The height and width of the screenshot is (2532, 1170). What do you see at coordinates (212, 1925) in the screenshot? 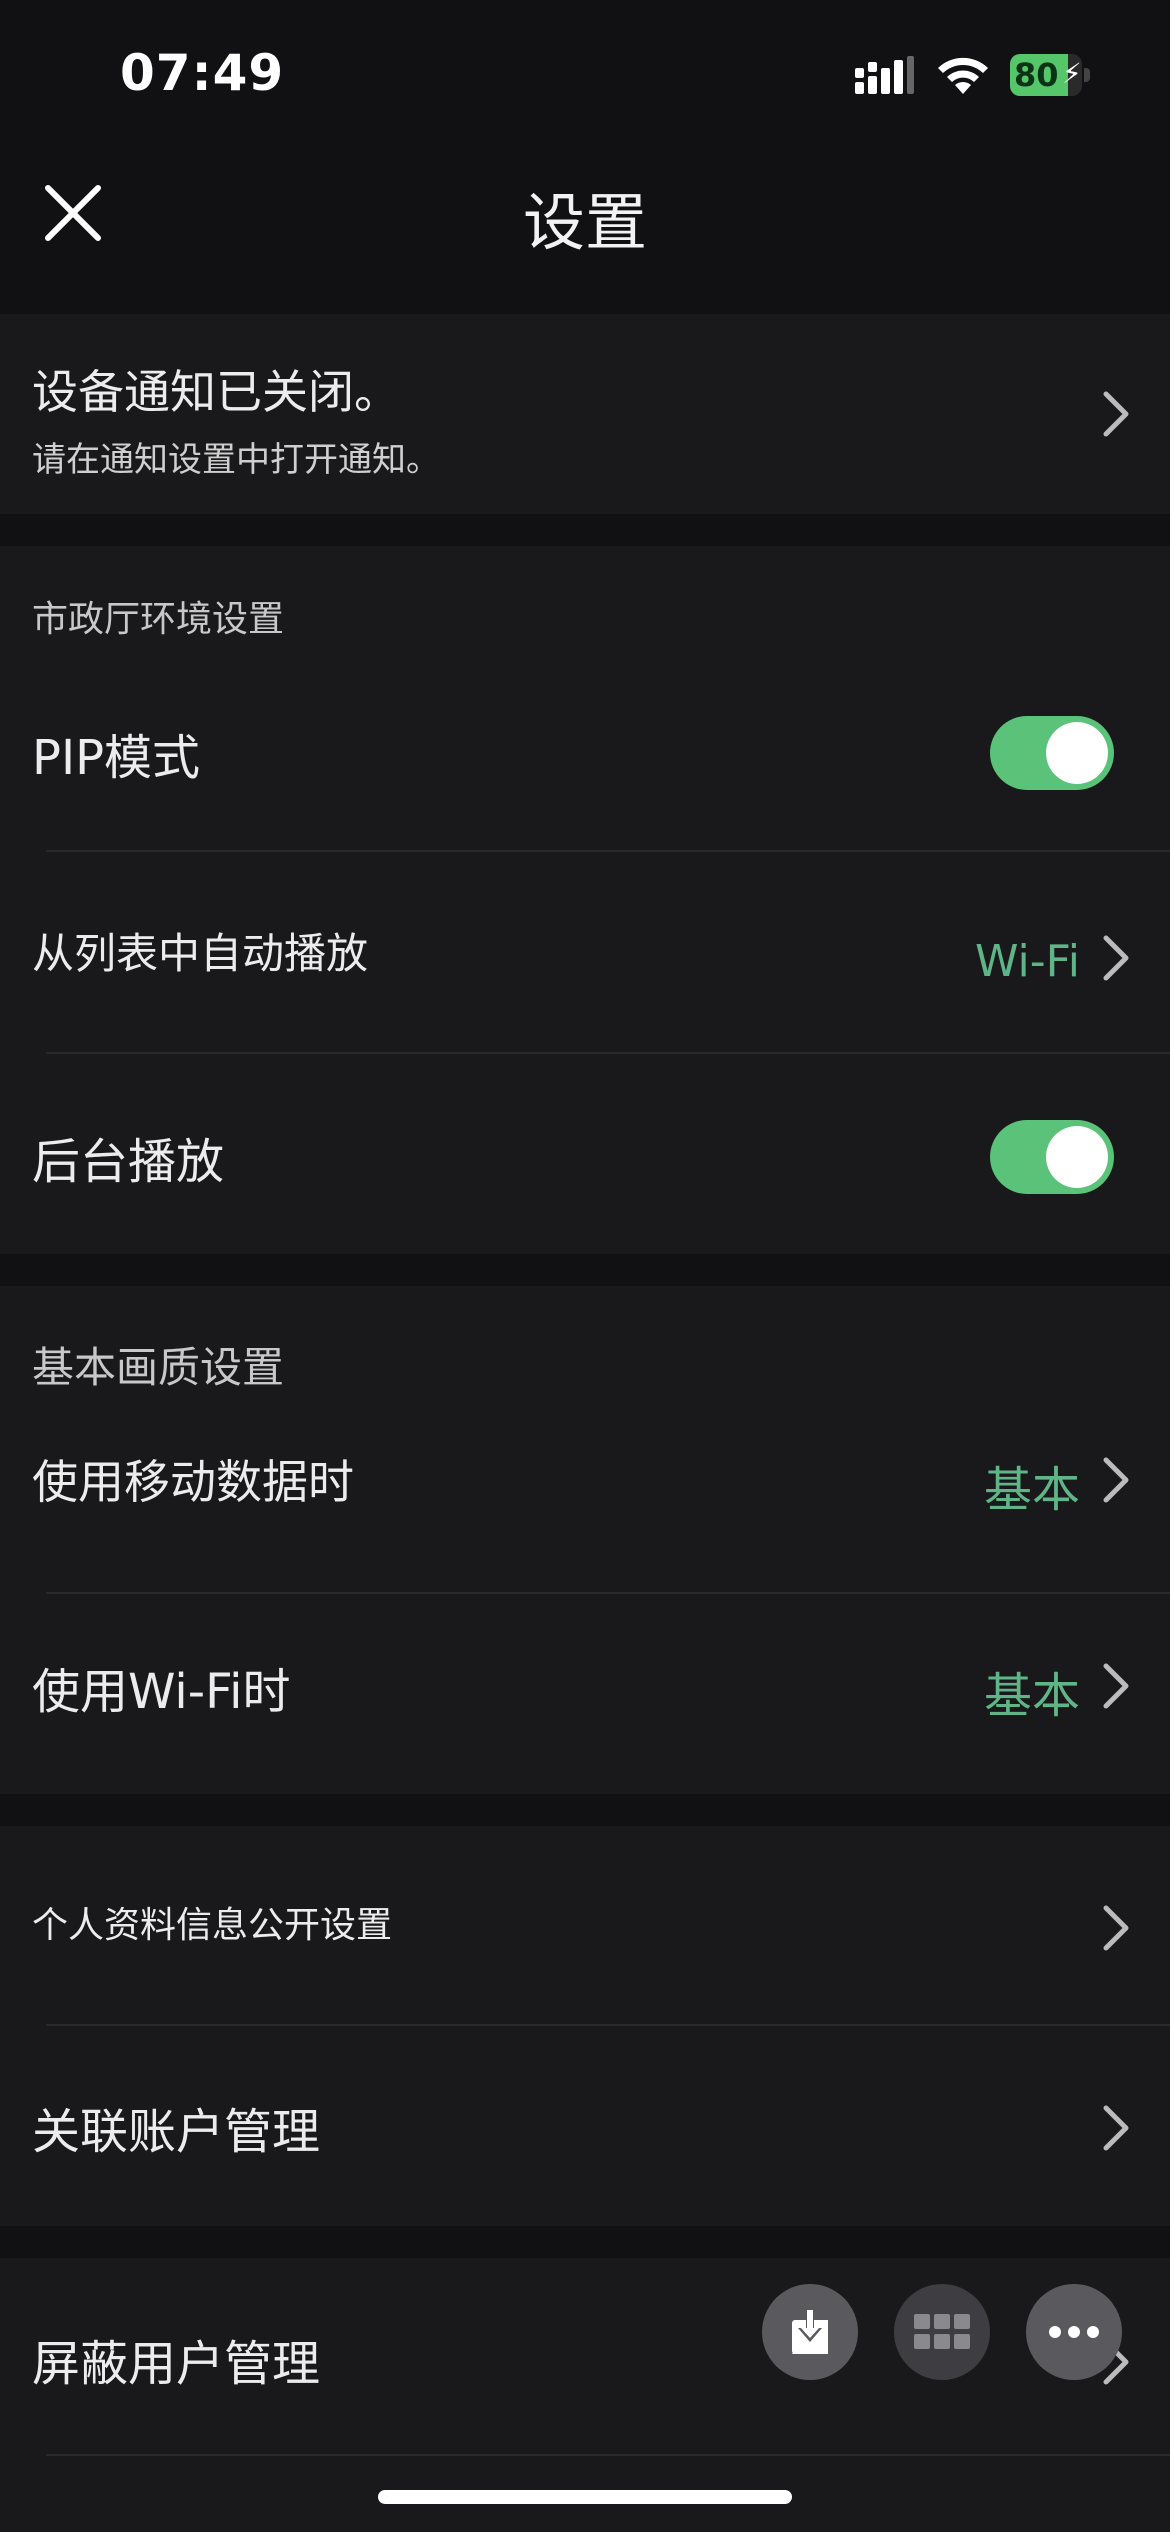
I see `profile-visibility-label: 个人资料信息公开设置` at bounding box center [212, 1925].